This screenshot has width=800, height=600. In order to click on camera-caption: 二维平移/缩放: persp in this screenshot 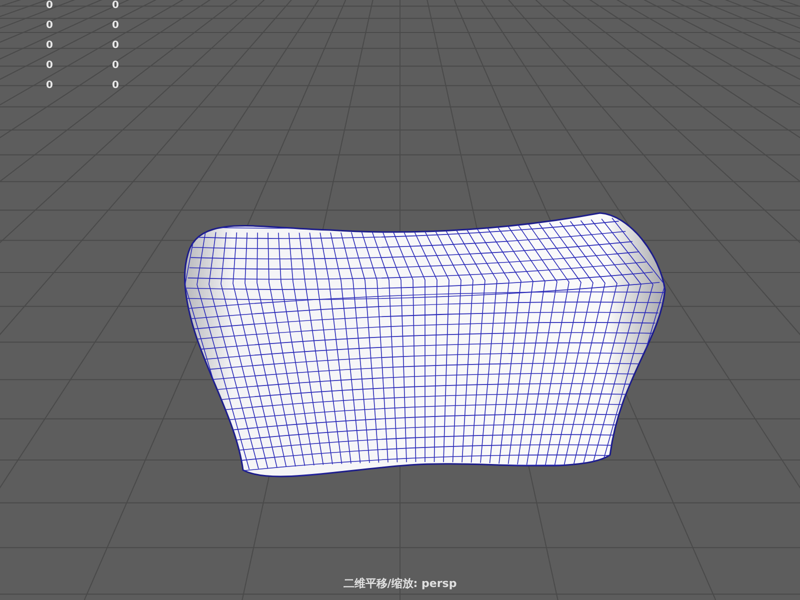, I will do `click(400, 583)`.